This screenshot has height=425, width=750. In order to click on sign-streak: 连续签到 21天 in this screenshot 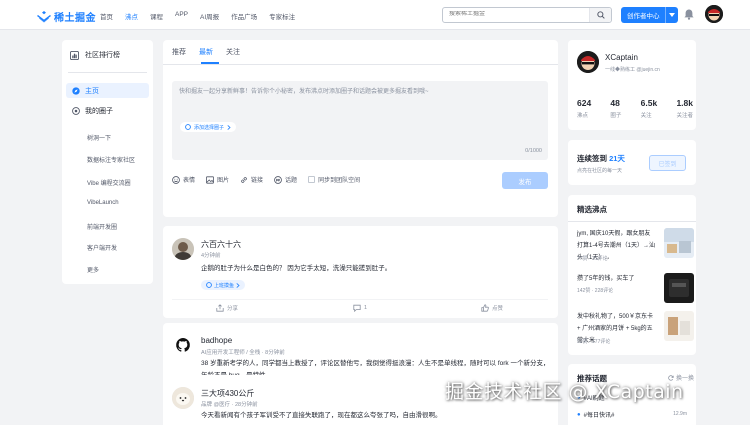, I will do `click(601, 158)`.